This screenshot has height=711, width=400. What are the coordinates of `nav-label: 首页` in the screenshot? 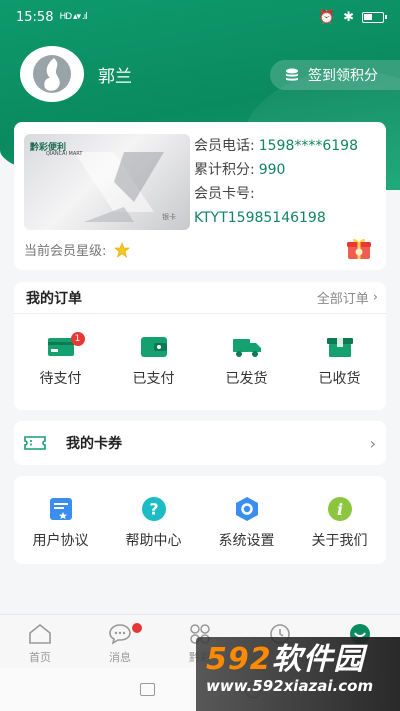 It's located at (40, 657).